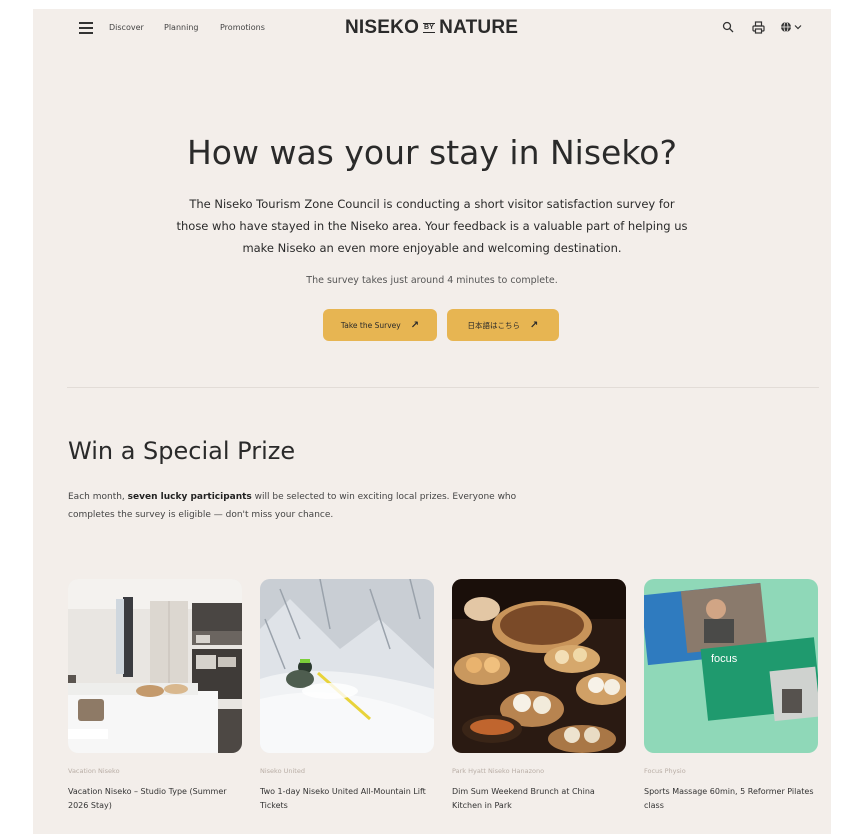 This screenshot has height=834, width=842. What do you see at coordinates (798, 27) in the screenshot?
I see `chevron-down-icon` at bounding box center [798, 27].